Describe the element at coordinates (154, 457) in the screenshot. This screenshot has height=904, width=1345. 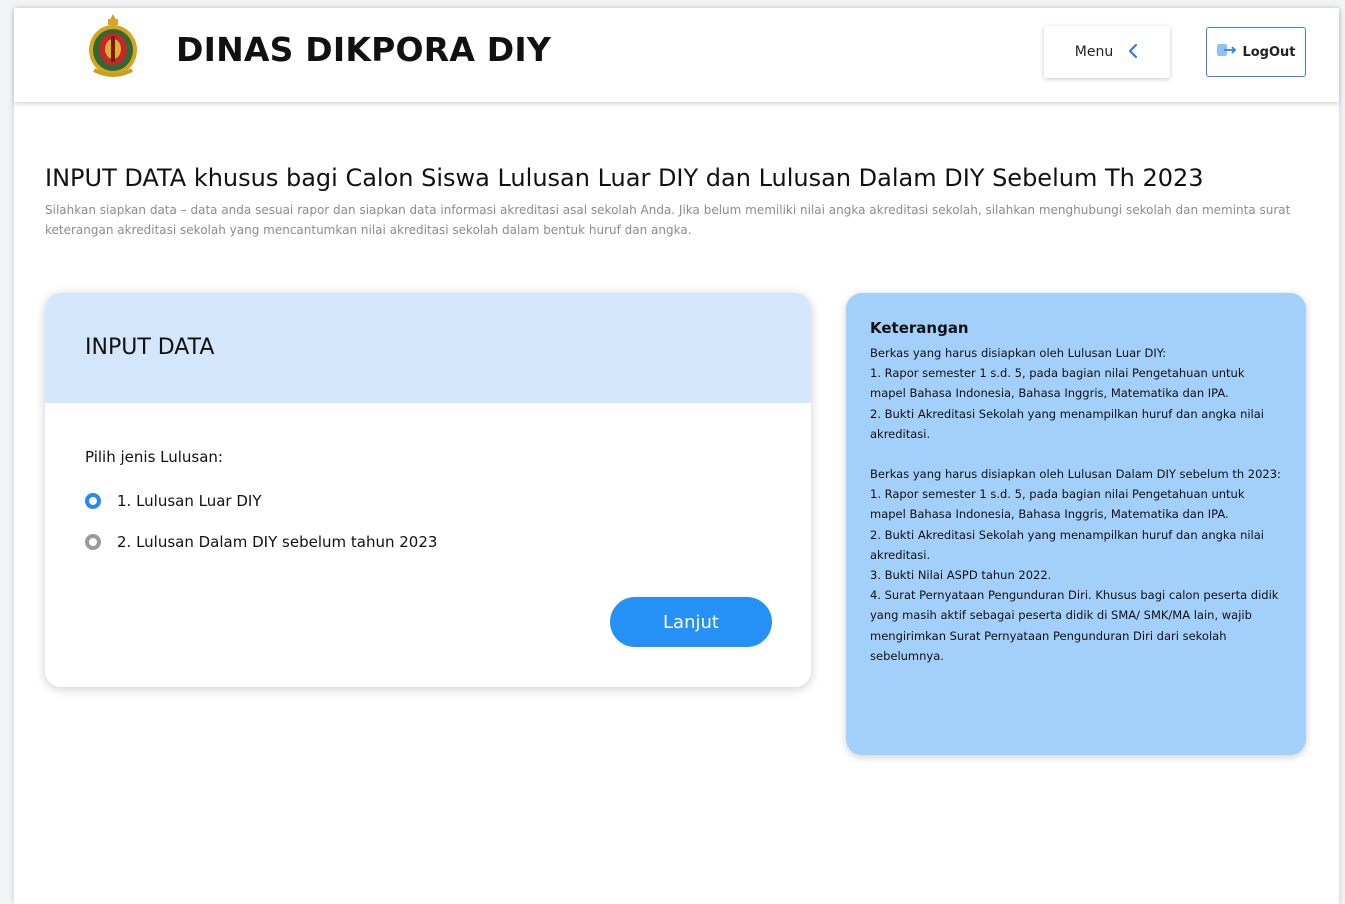
I see `graduate-type-prompt: Pilih jenis Lulusan:` at that location.